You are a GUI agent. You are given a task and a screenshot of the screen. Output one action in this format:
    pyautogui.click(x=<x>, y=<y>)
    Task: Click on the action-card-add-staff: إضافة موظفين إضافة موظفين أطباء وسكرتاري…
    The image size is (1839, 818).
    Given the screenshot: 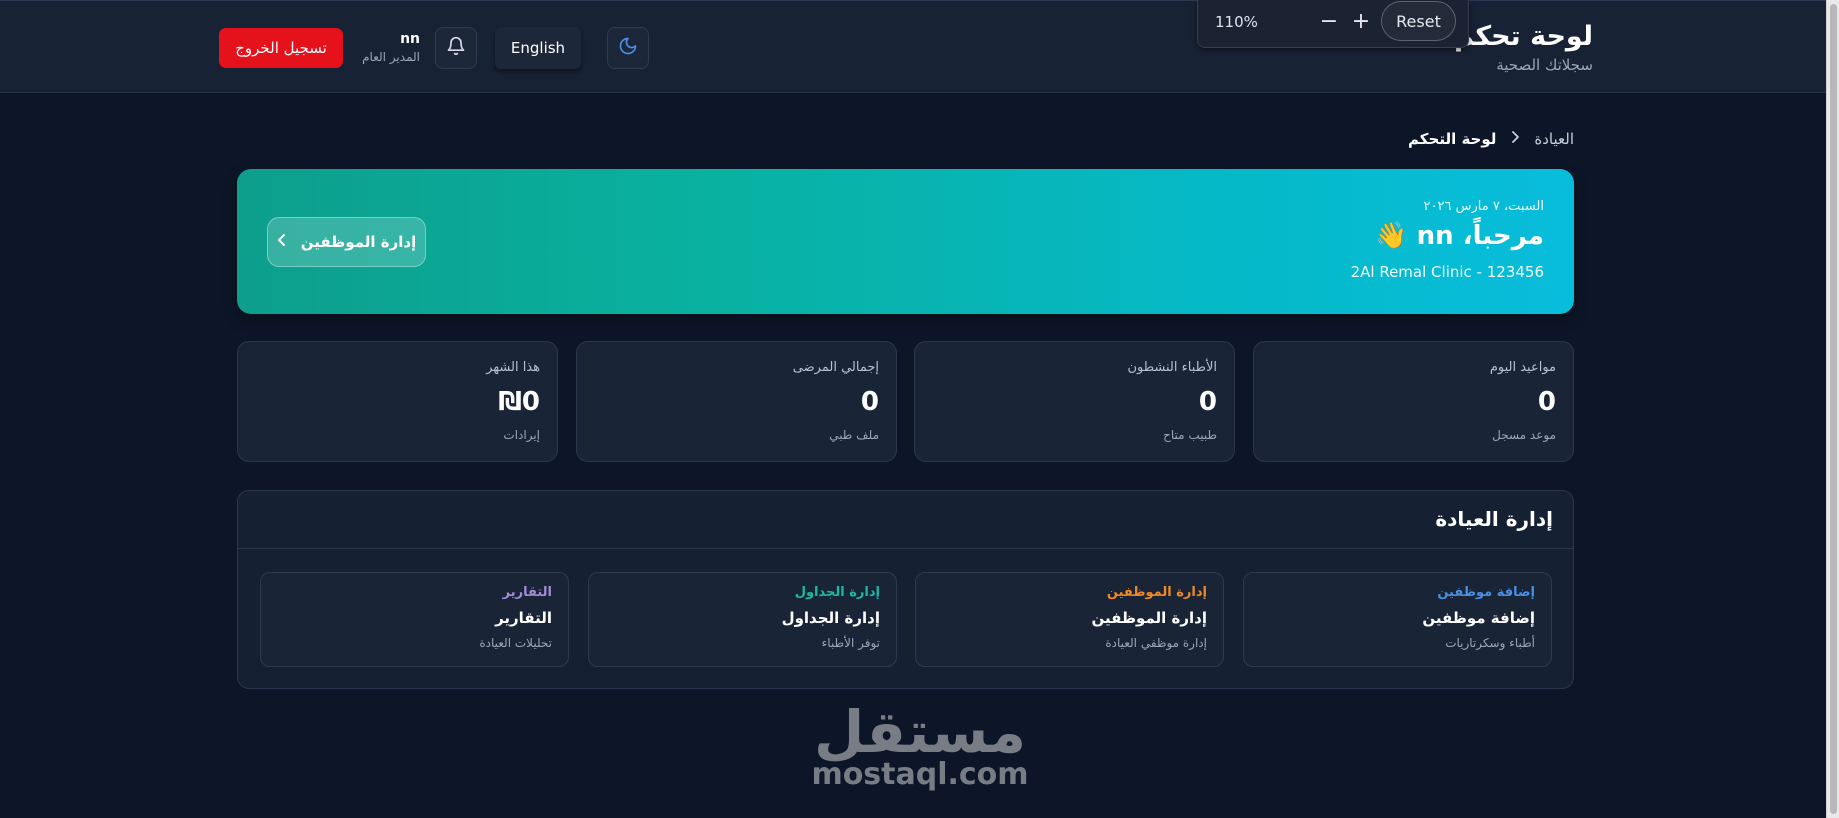 What is the action you would take?
    pyautogui.click(x=1397, y=619)
    